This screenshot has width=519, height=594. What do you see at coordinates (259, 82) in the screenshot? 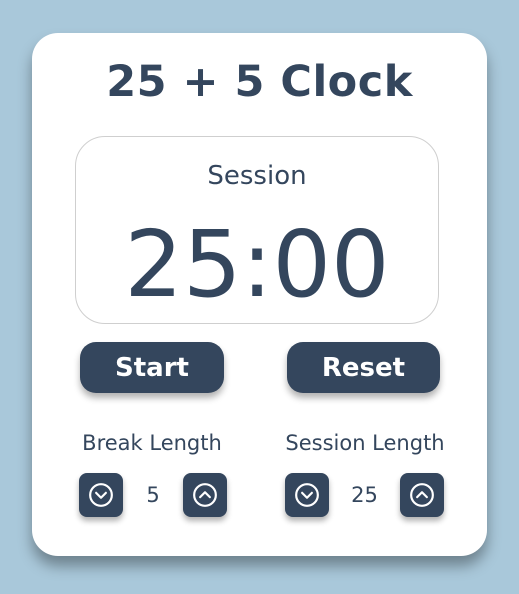
I see `app-title: 25 + 5 Clock` at bounding box center [259, 82].